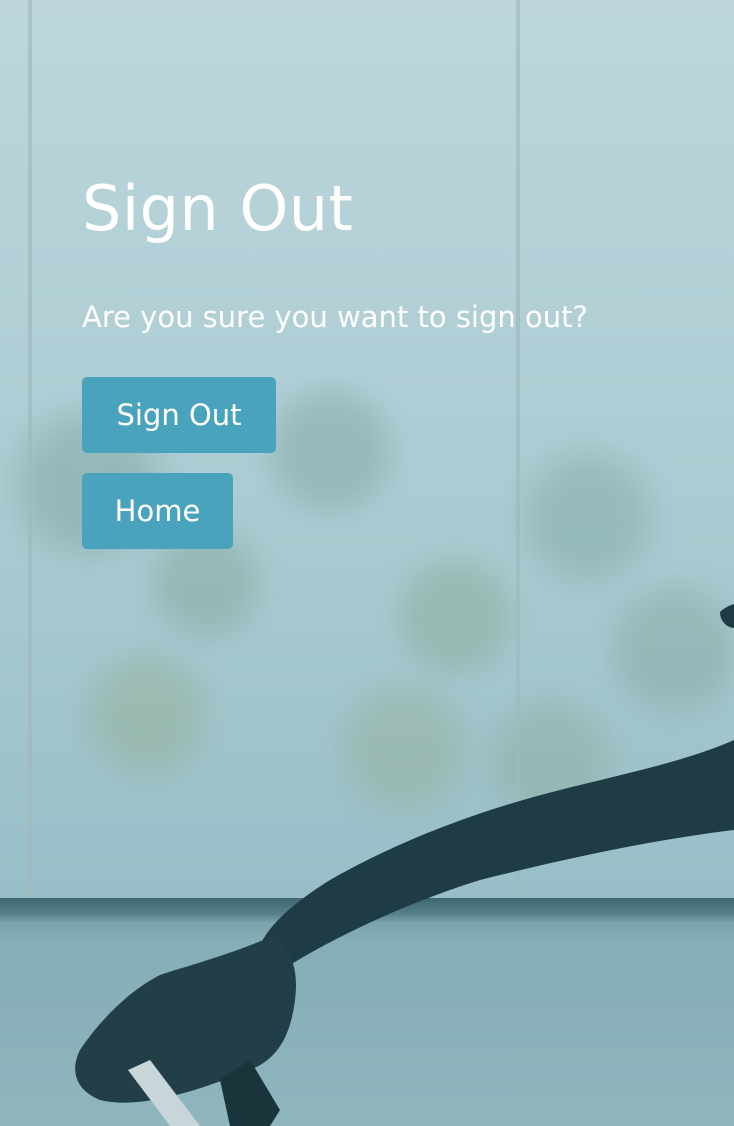  Describe the element at coordinates (179, 415) in the screenshot. I see `sign-out-button: Sign Out` at that location.